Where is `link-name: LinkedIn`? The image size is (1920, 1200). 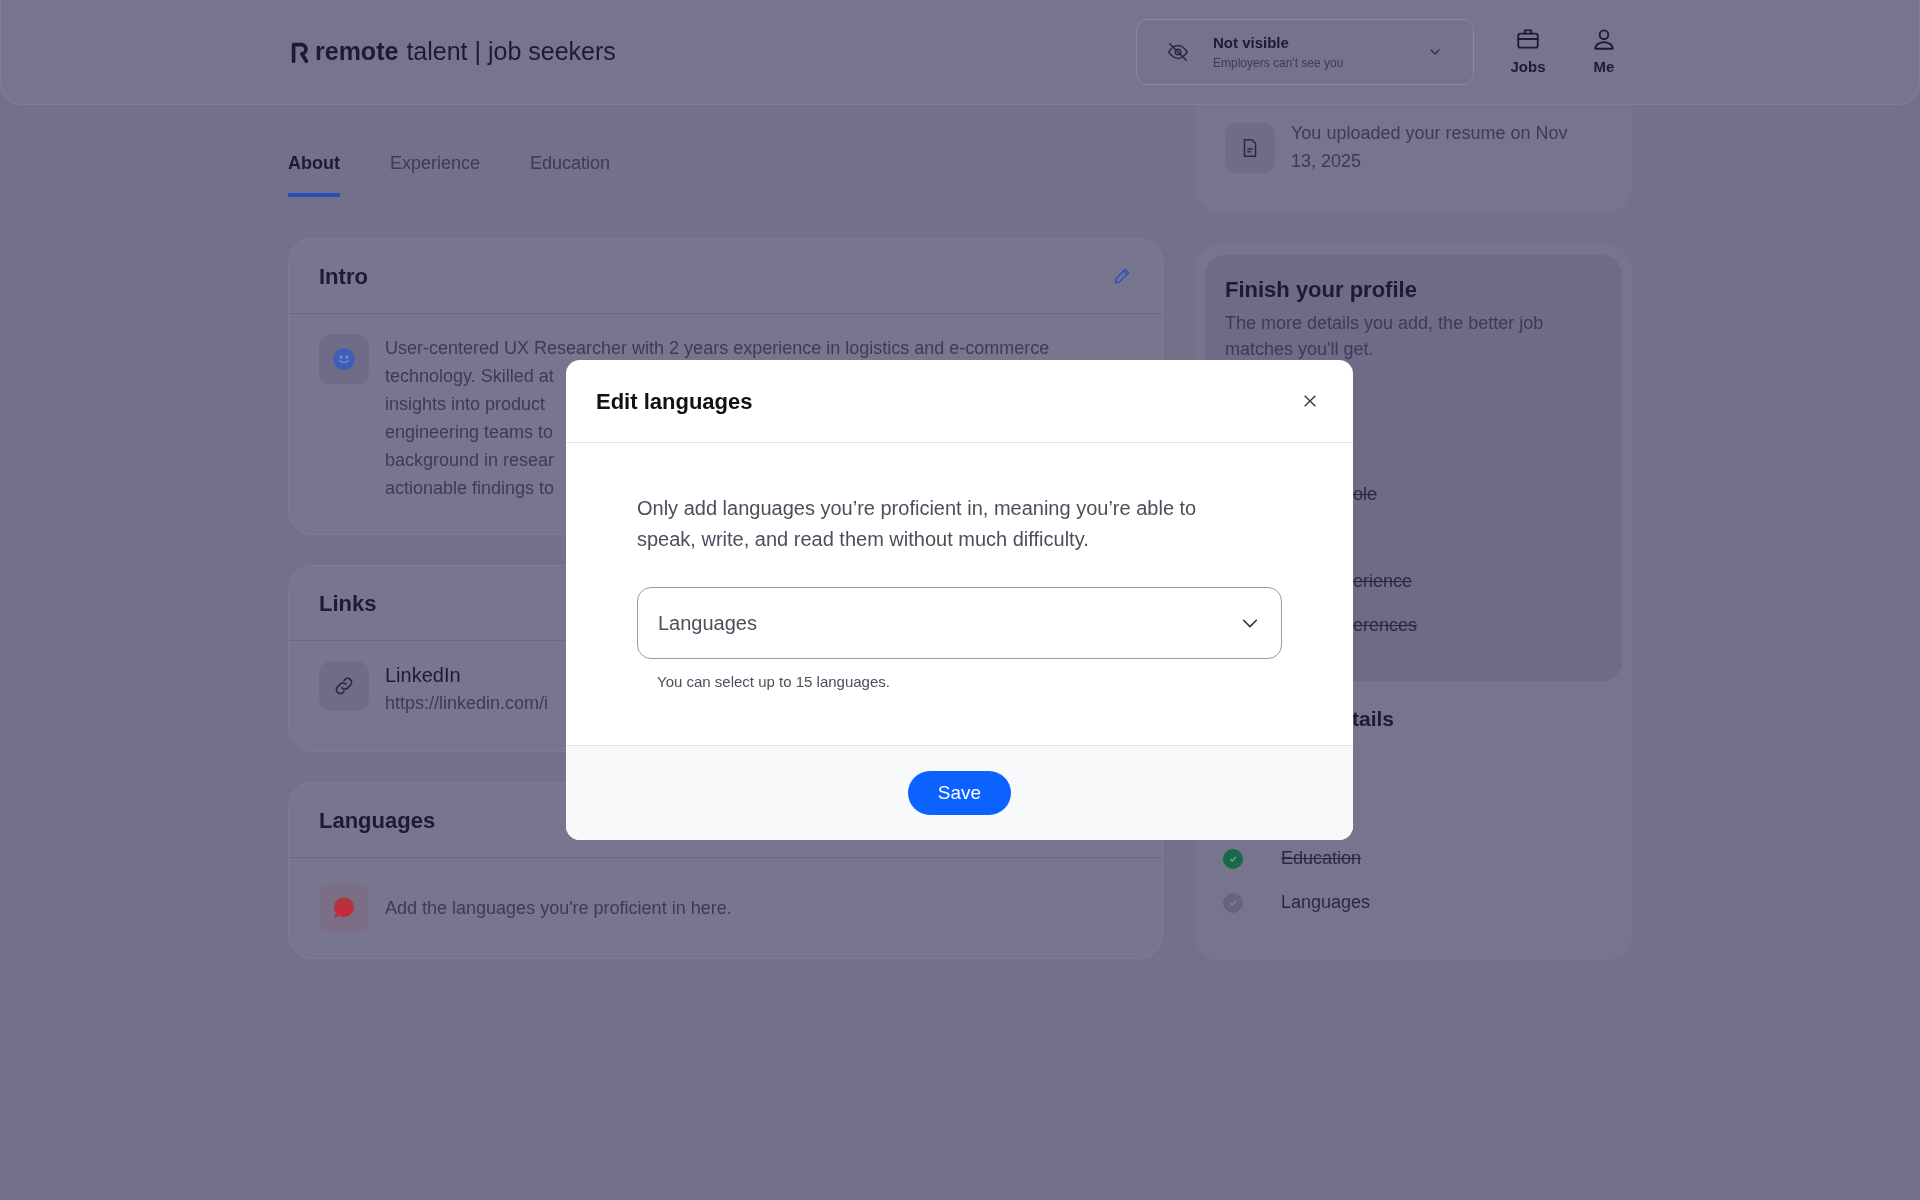
link-name: LinkedIn is located at coordinates (423, 675).